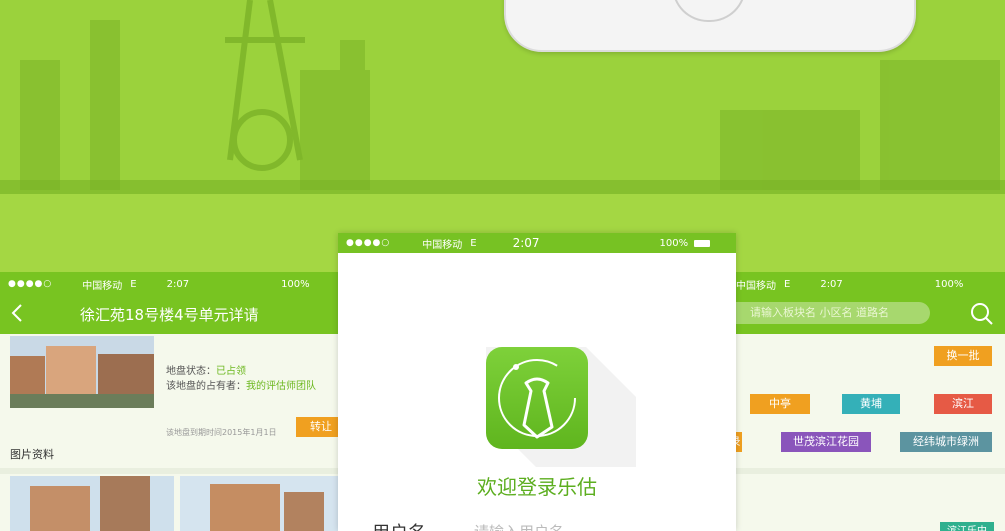 Image resolution: width=1005 pixels, height=531 pixels. Describe the element at coordinates (221, 432) in the screenshot. I see `expire-text: 该地盘到期时间2015年1月1日` at that location.